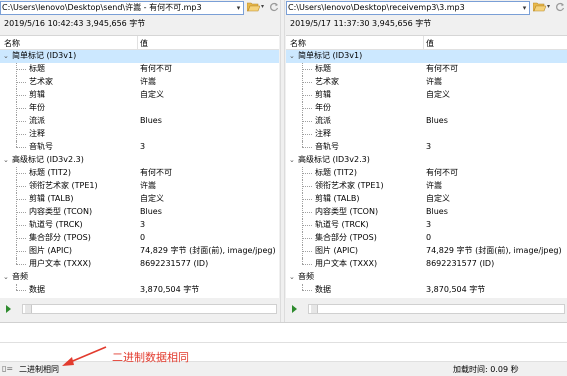  What do you see at coordinates (306, 276) in the screenshot?
I see `group-label: 音频` at bounding box center [306, 276].